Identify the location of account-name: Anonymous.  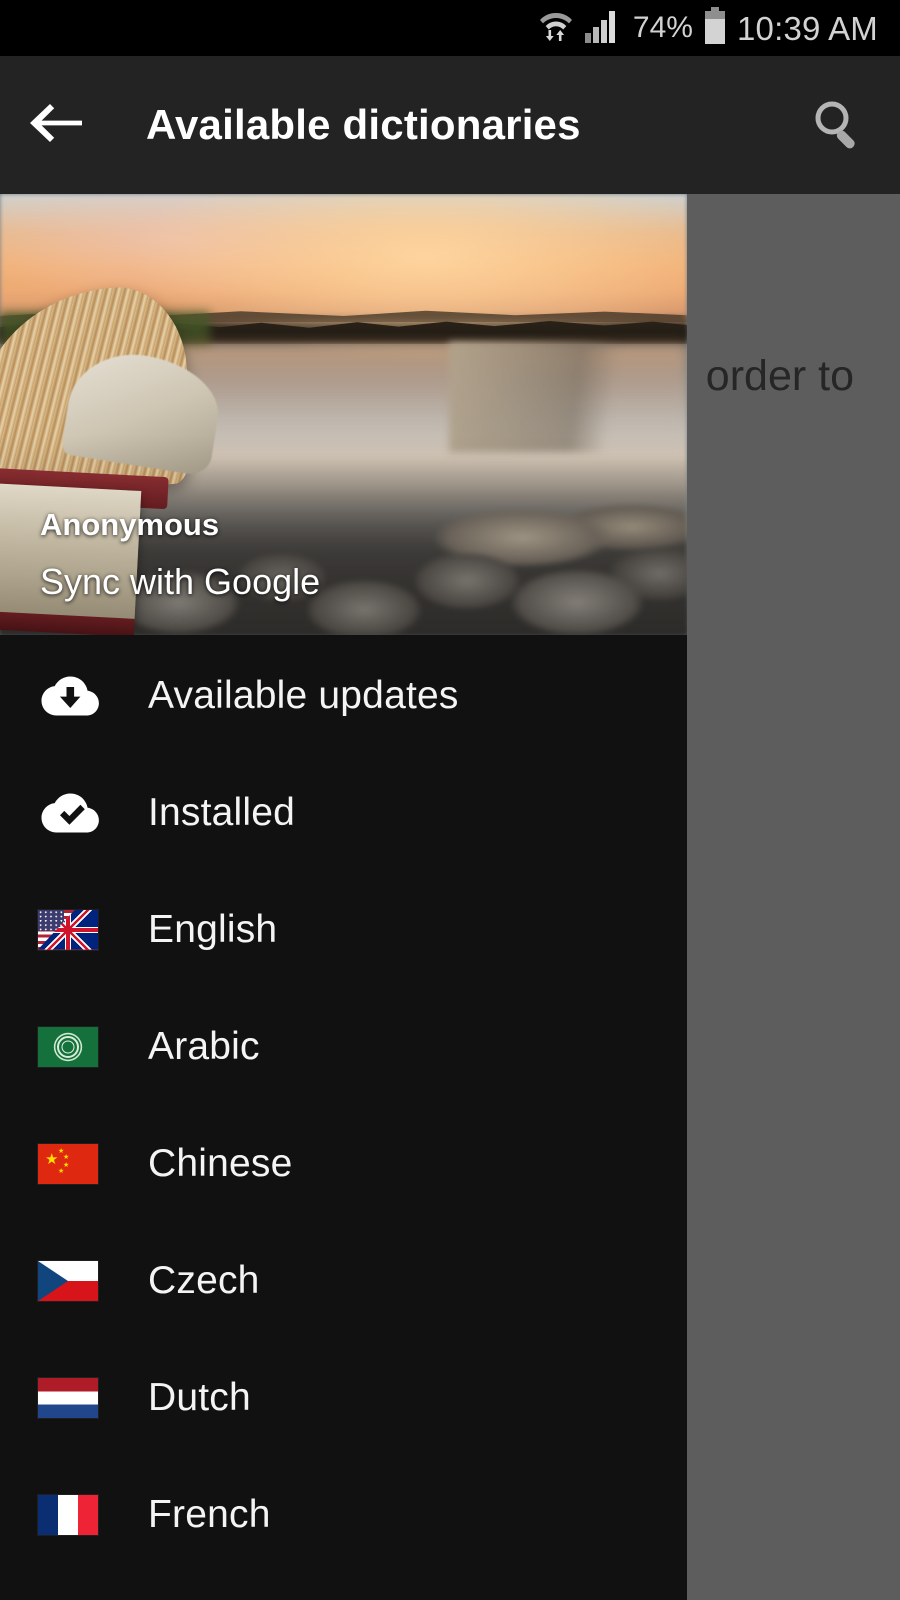
(130, 524).